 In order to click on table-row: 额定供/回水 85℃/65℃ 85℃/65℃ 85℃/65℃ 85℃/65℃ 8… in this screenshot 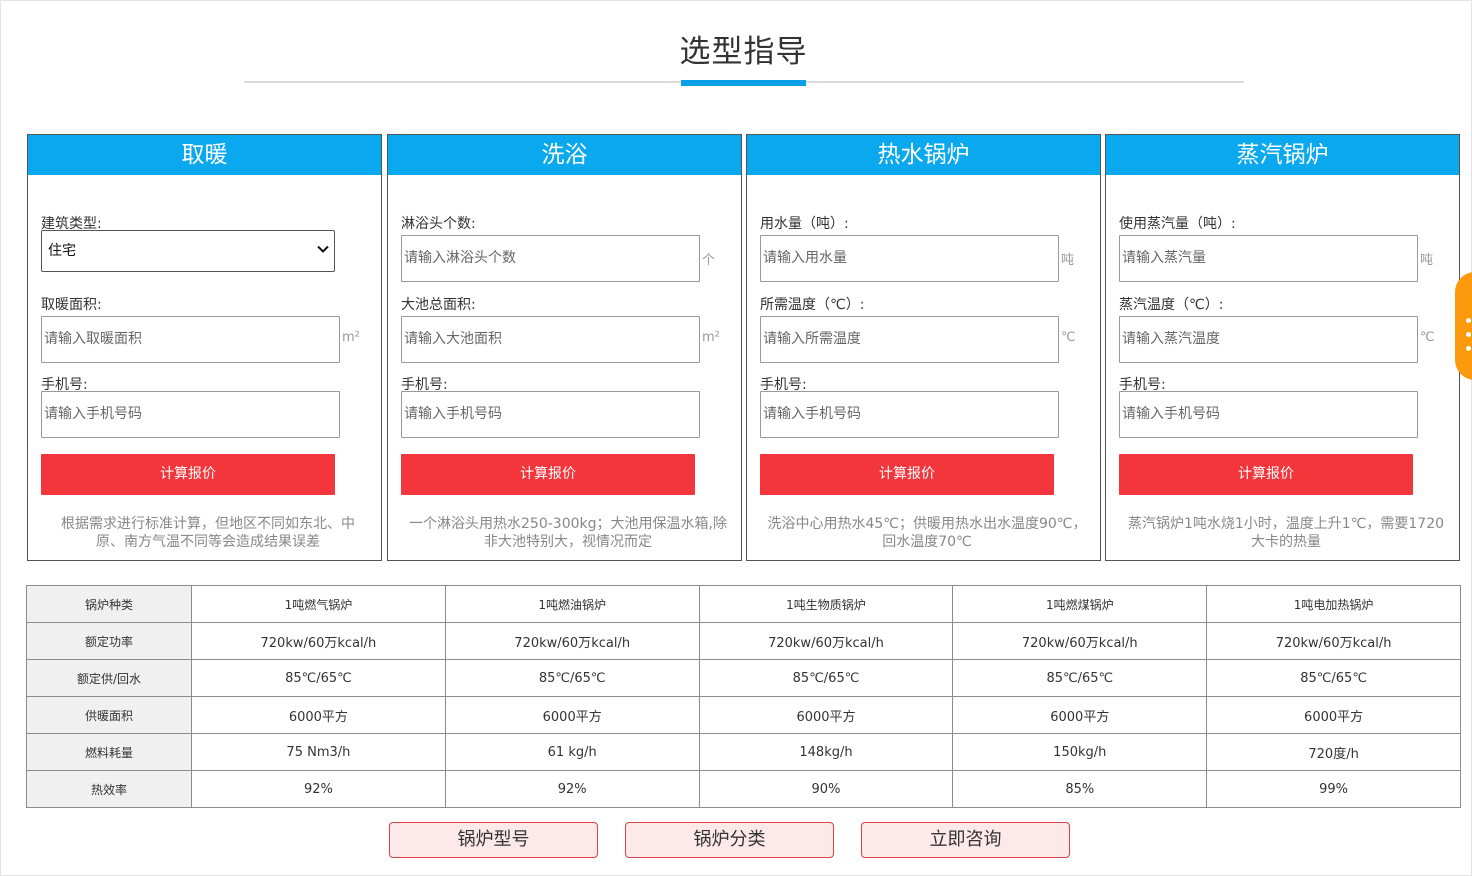, I will do `click(743, 678)`.